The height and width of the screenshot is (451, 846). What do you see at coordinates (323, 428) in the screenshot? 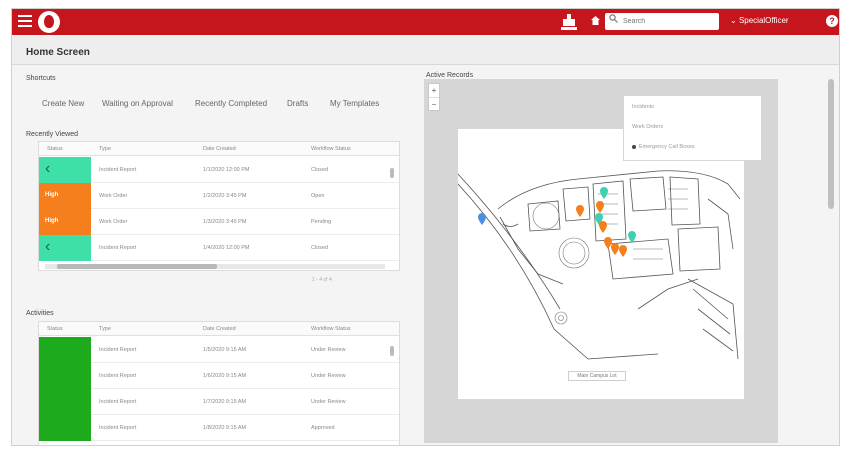
I see `row-workflow: Approved` at bounding box center [323, 428].